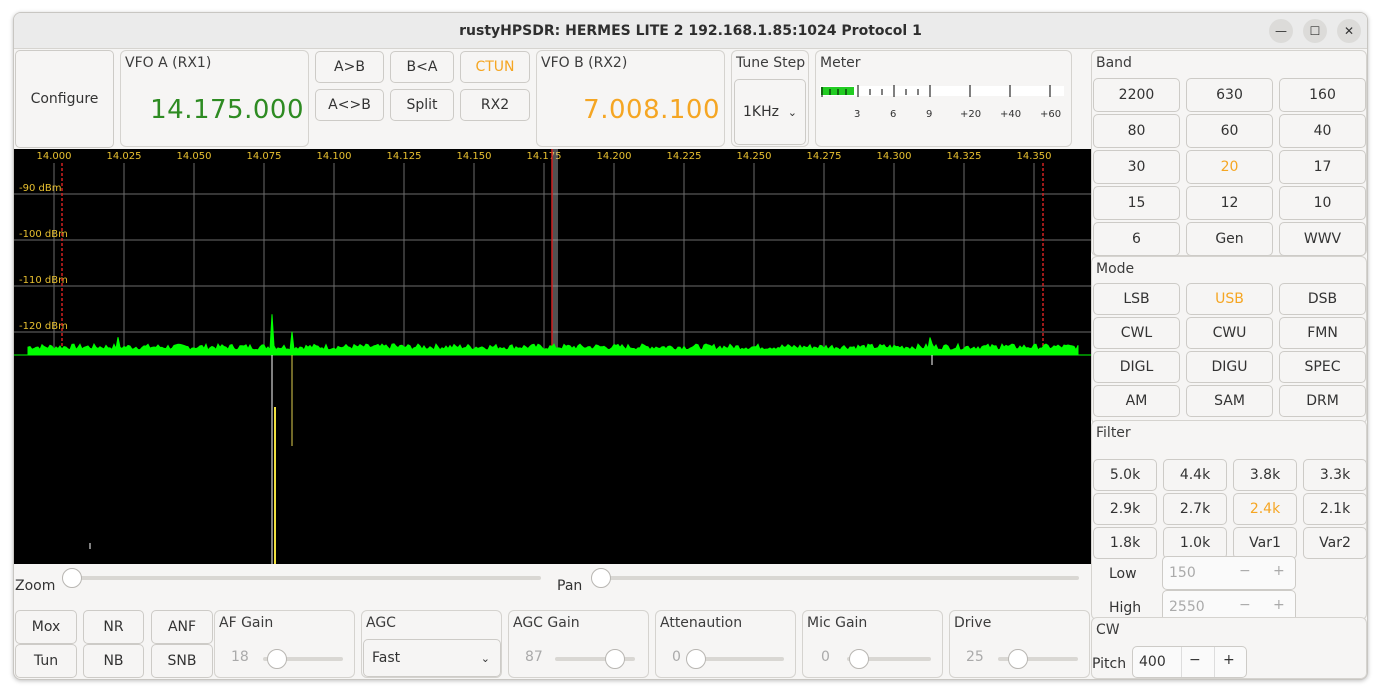 The height and width of the screenshot is (696, 1381). I want to click on mode-button: SAM, so click(1229, 401).